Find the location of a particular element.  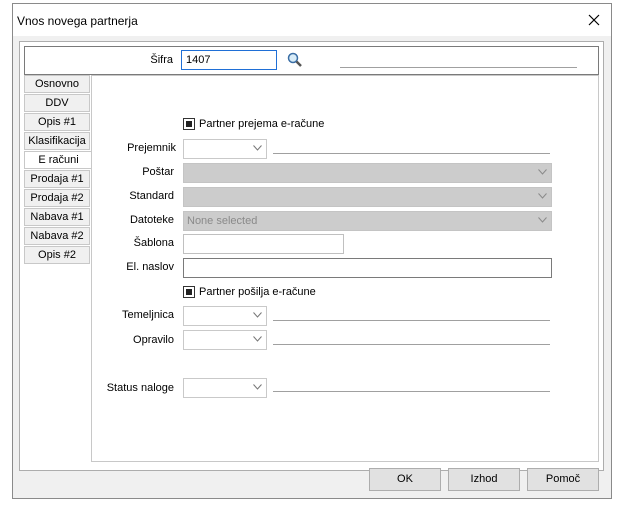

tab-opis-2: Opis #2 is located at coordinates (57, 255).